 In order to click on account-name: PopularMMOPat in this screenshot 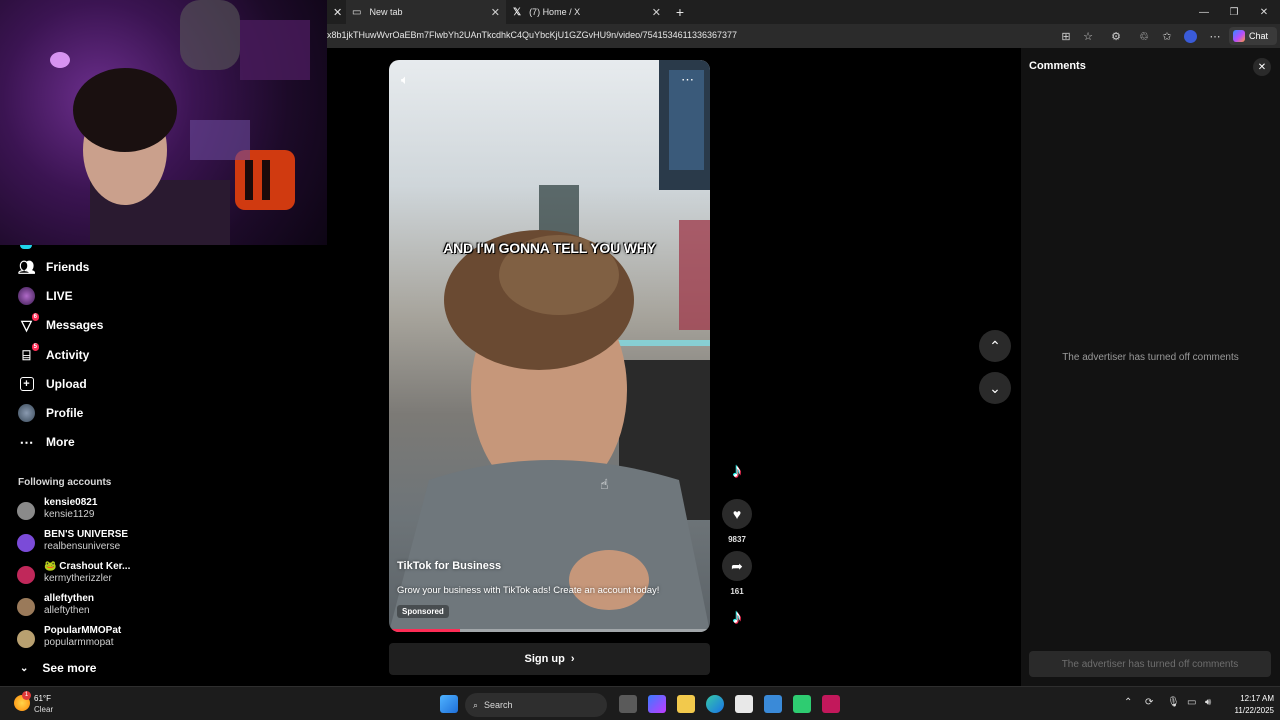, I will do `click(83, 630)`.